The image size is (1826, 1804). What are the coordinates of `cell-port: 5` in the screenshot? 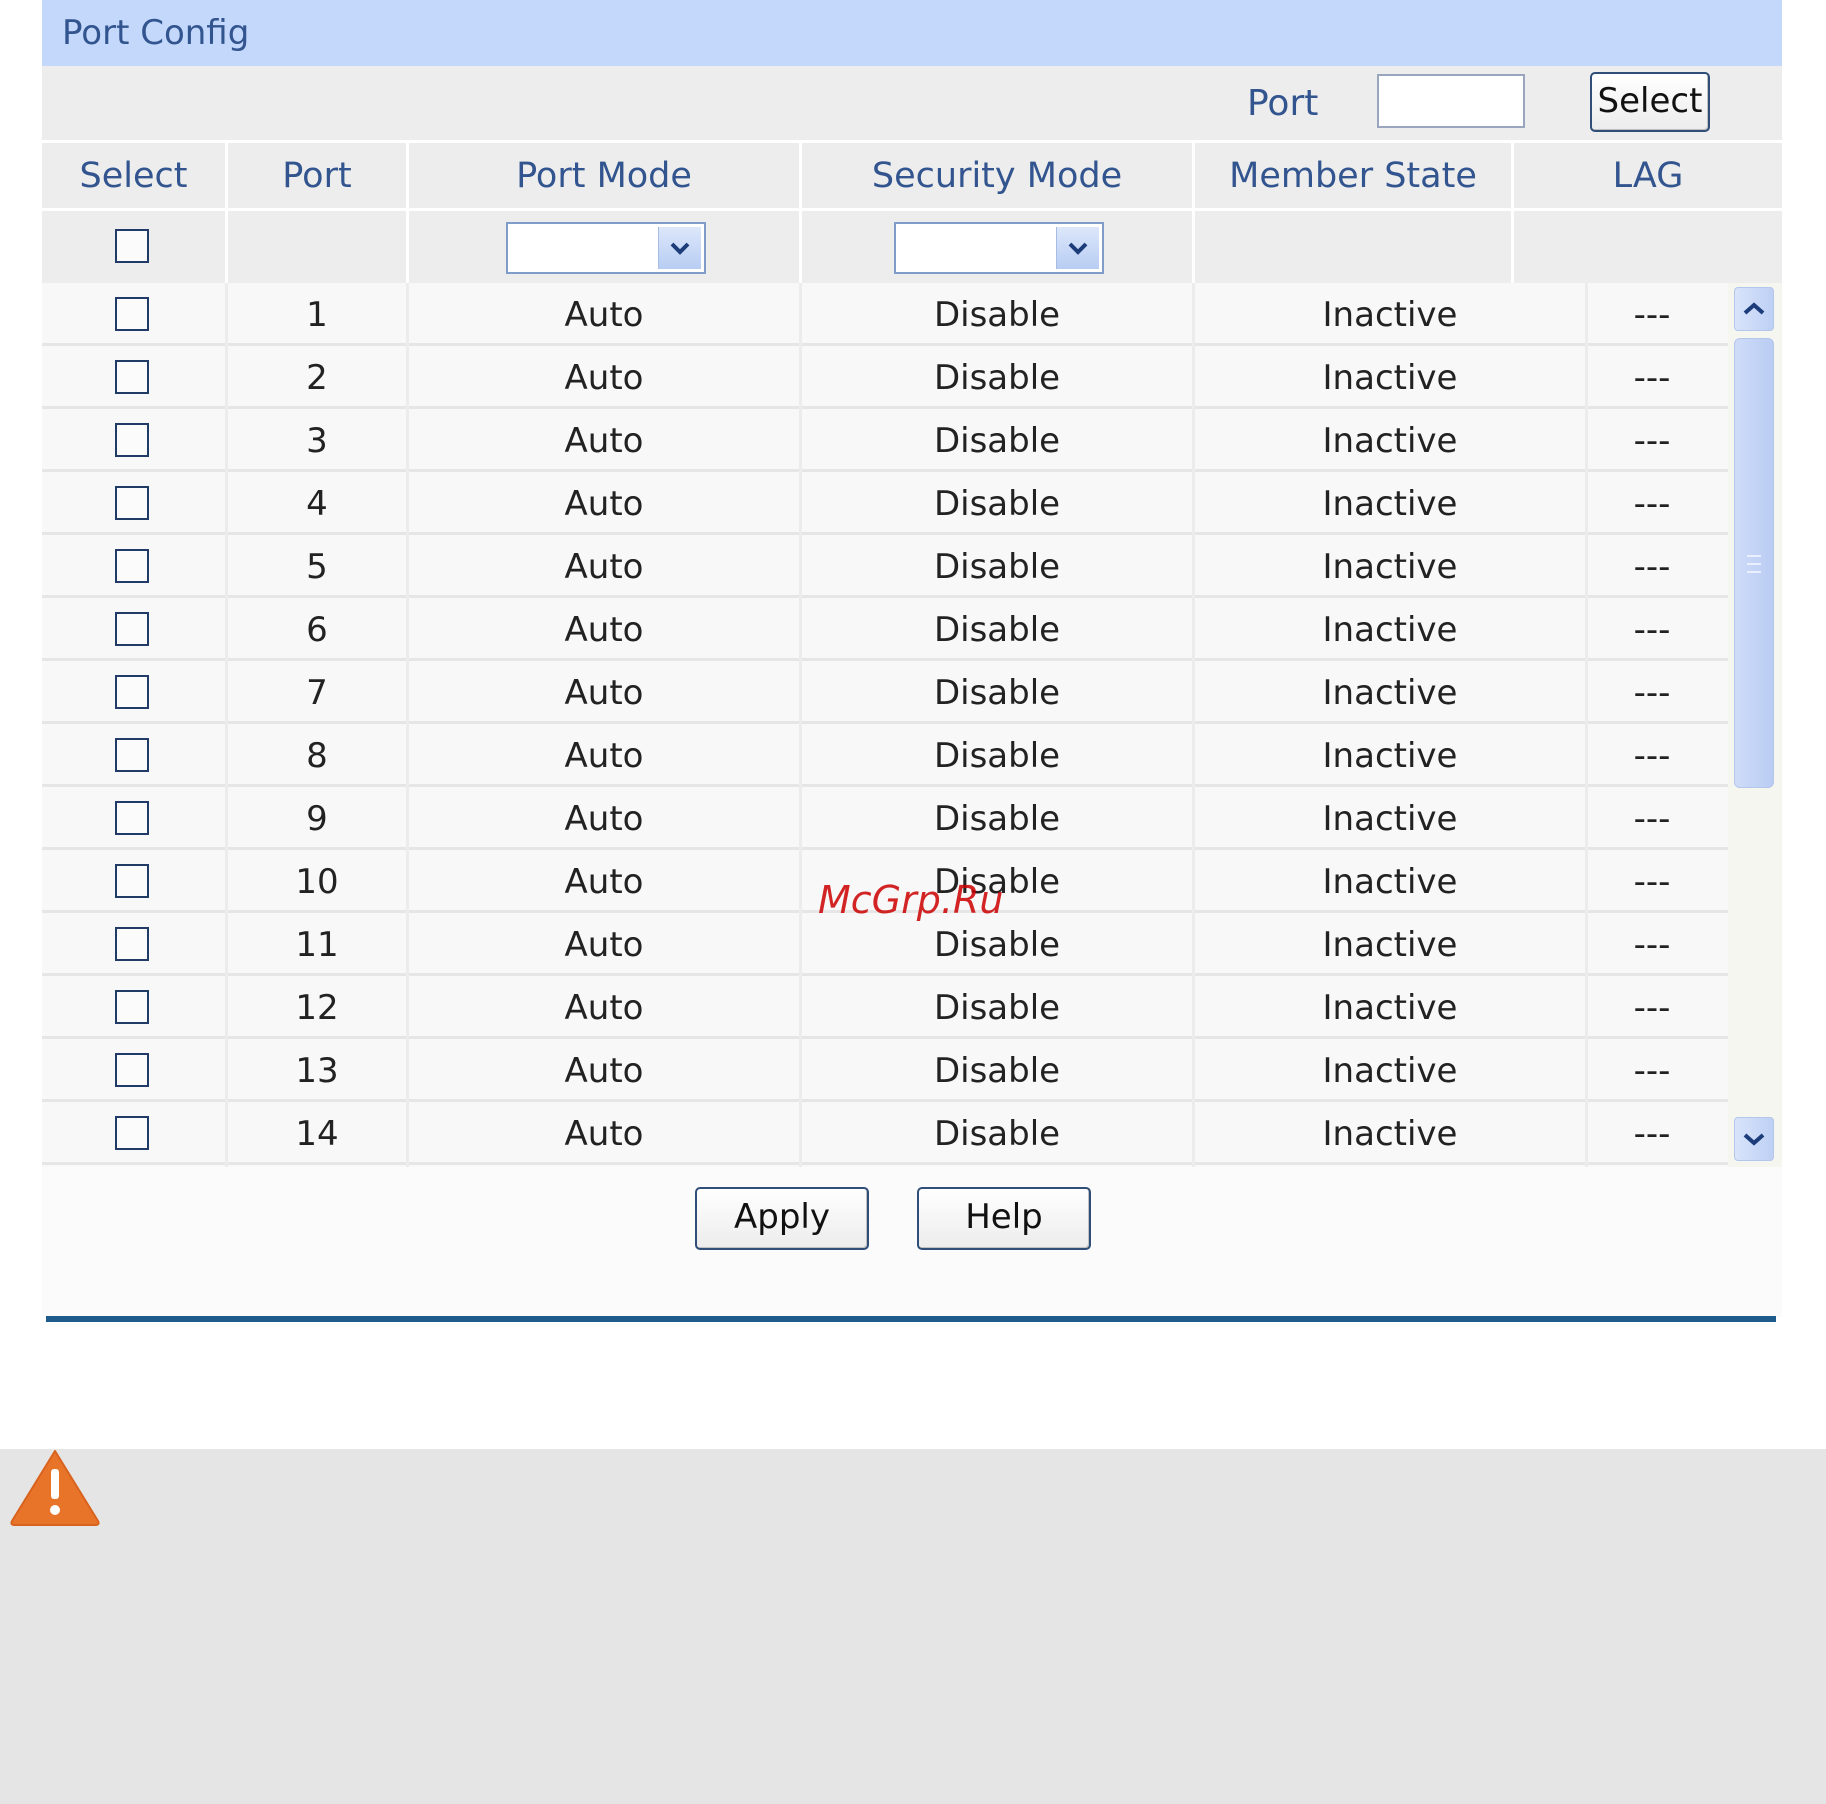 It's located at (317, 567).